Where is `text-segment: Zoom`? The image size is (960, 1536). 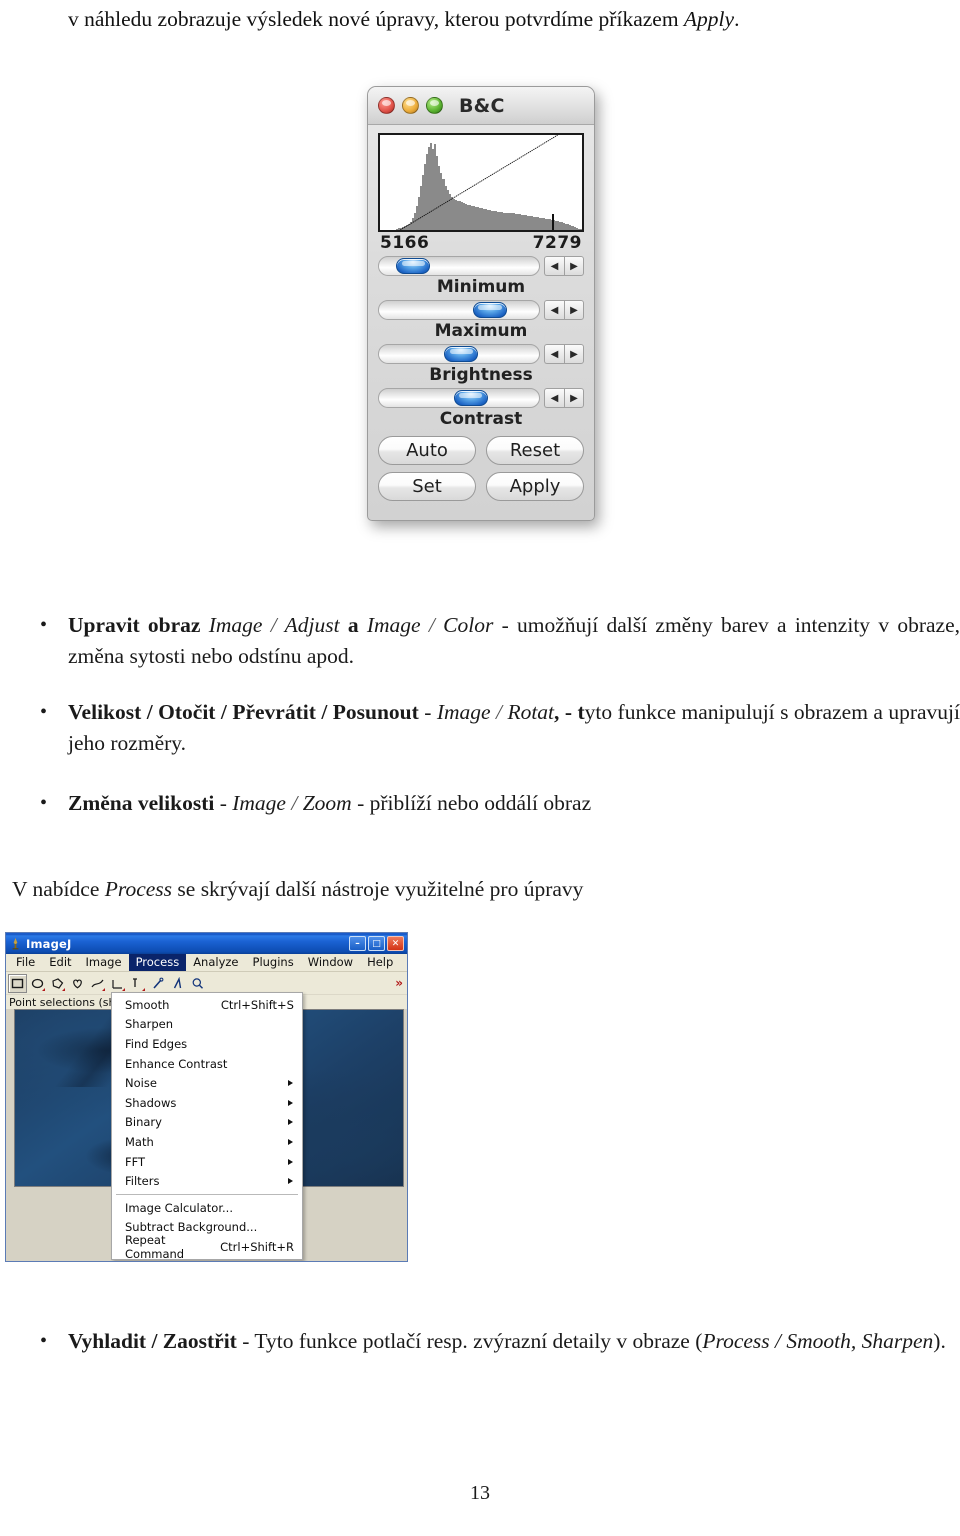
text-segment: Zoom is located at coordinates (327, 803).